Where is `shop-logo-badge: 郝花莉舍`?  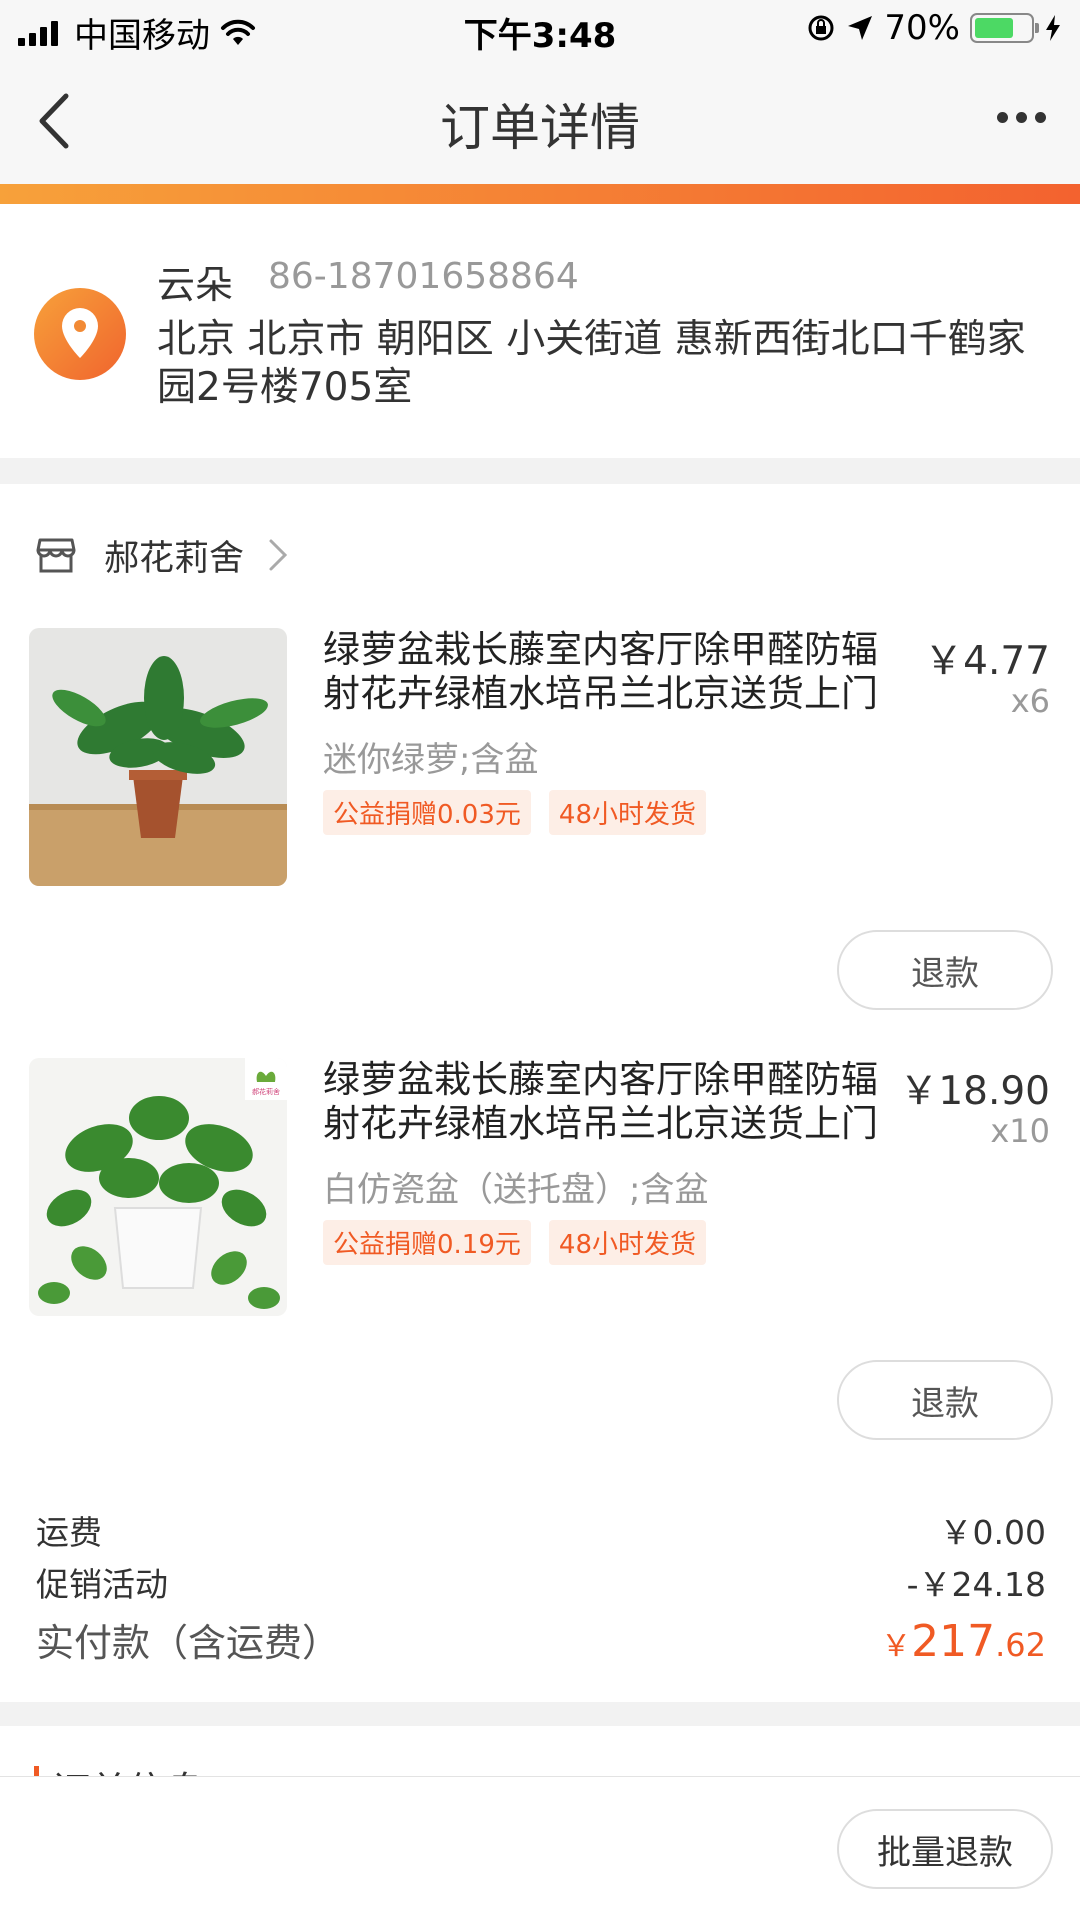
shop-logo-badge: 郝花莉舍 is located at coordinates (266, 1091).